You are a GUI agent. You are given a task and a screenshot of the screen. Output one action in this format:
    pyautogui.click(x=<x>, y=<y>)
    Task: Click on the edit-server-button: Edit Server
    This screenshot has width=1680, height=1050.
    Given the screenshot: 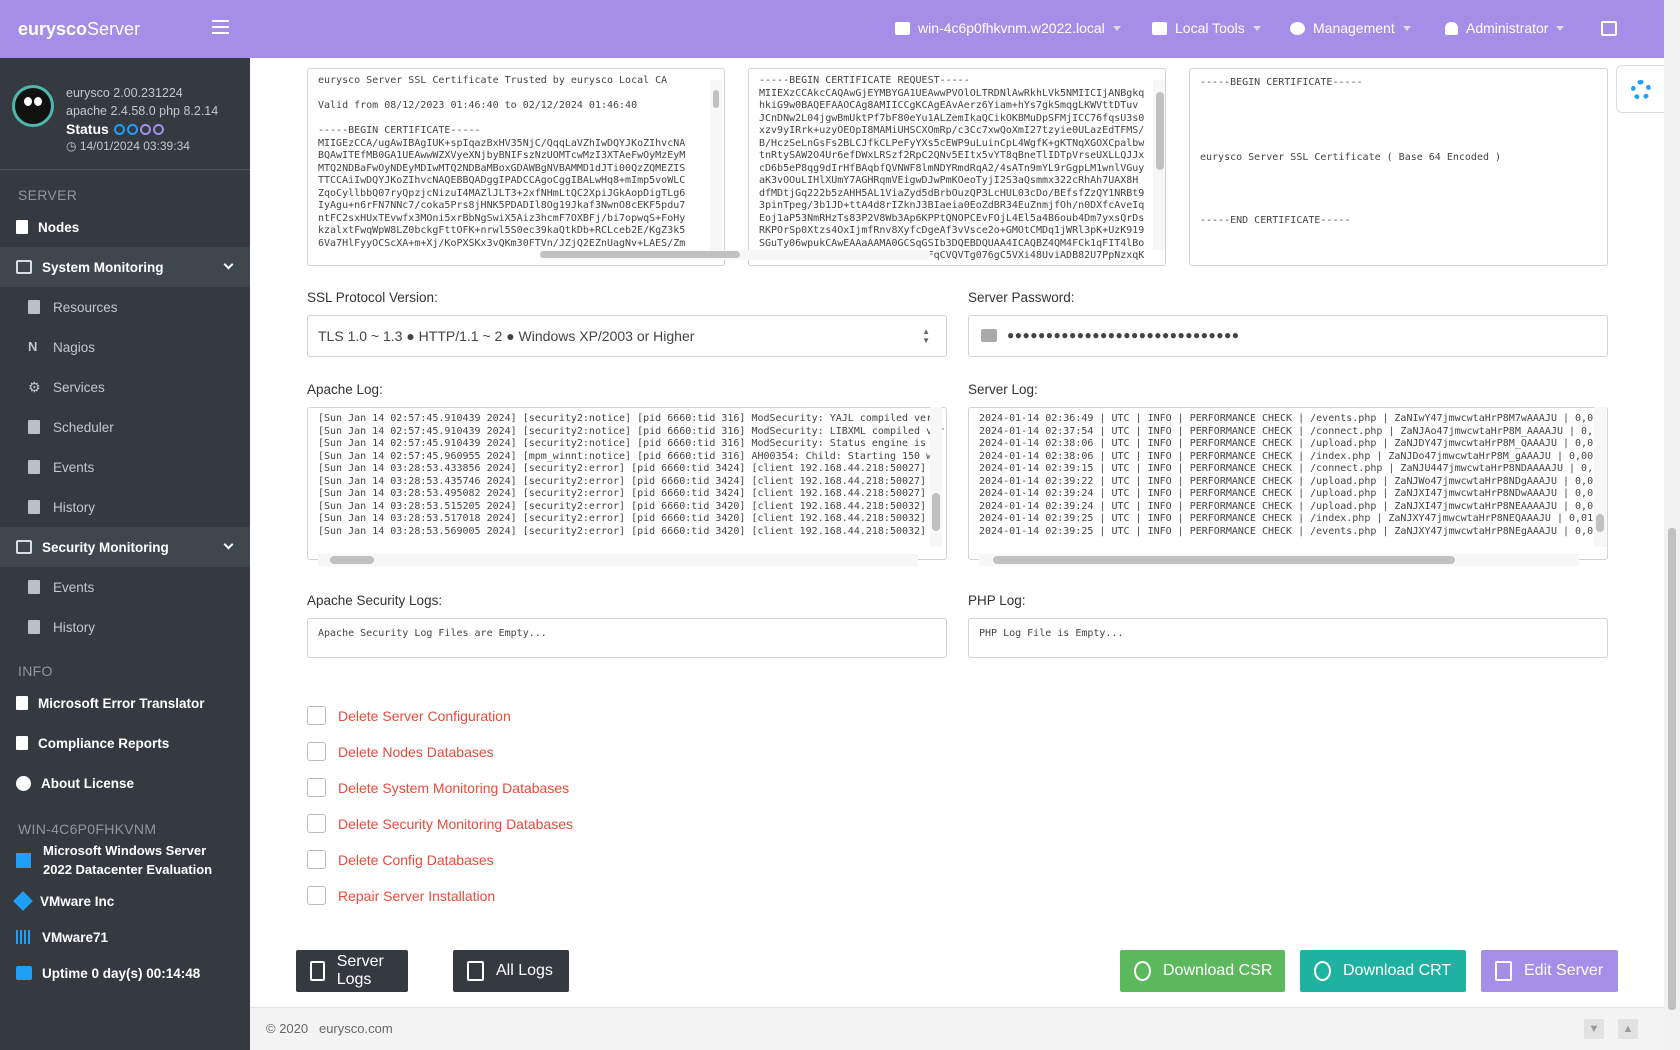 What is the action you would take?
    pyautogui.click(x=1549, y=971)
    